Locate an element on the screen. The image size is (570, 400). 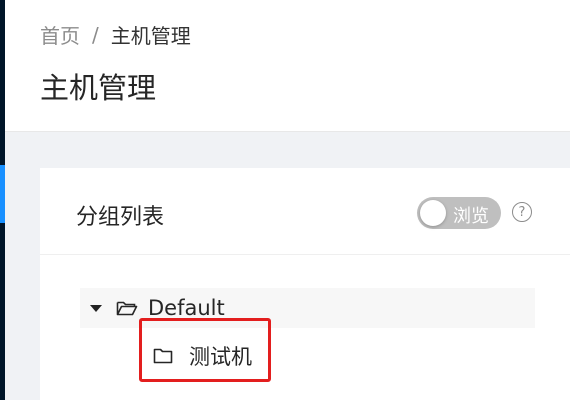
folder-open-icon is located at coordinates (127, 308).